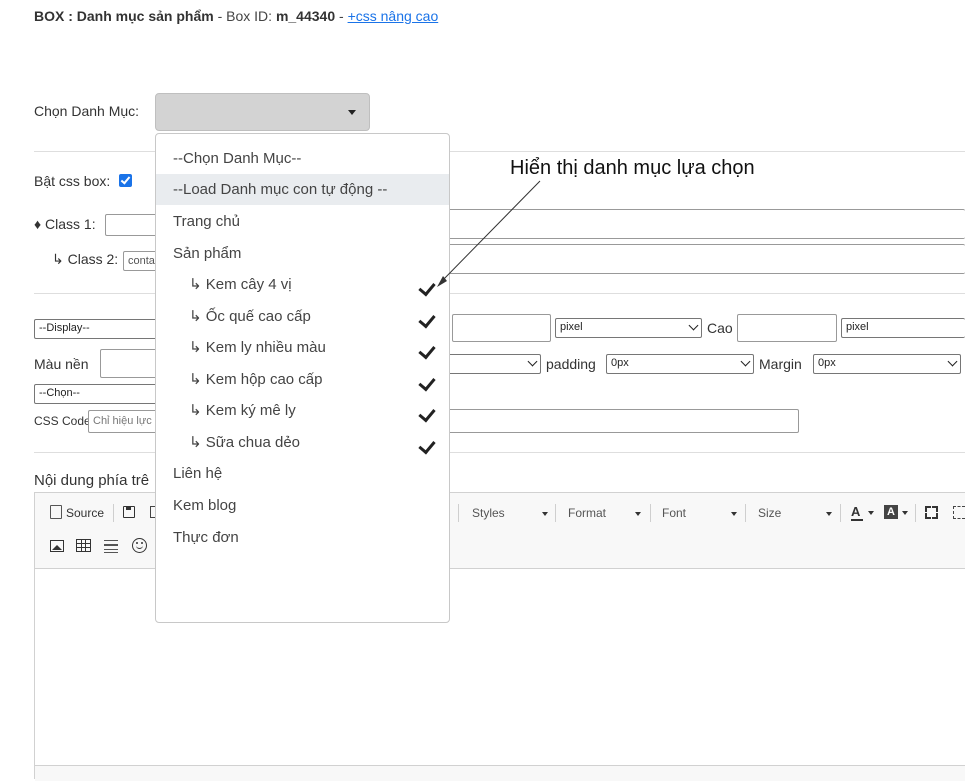 This screenshot has height=781, width=965. I want to click on annotation-arrow-line, so click(490, 232).